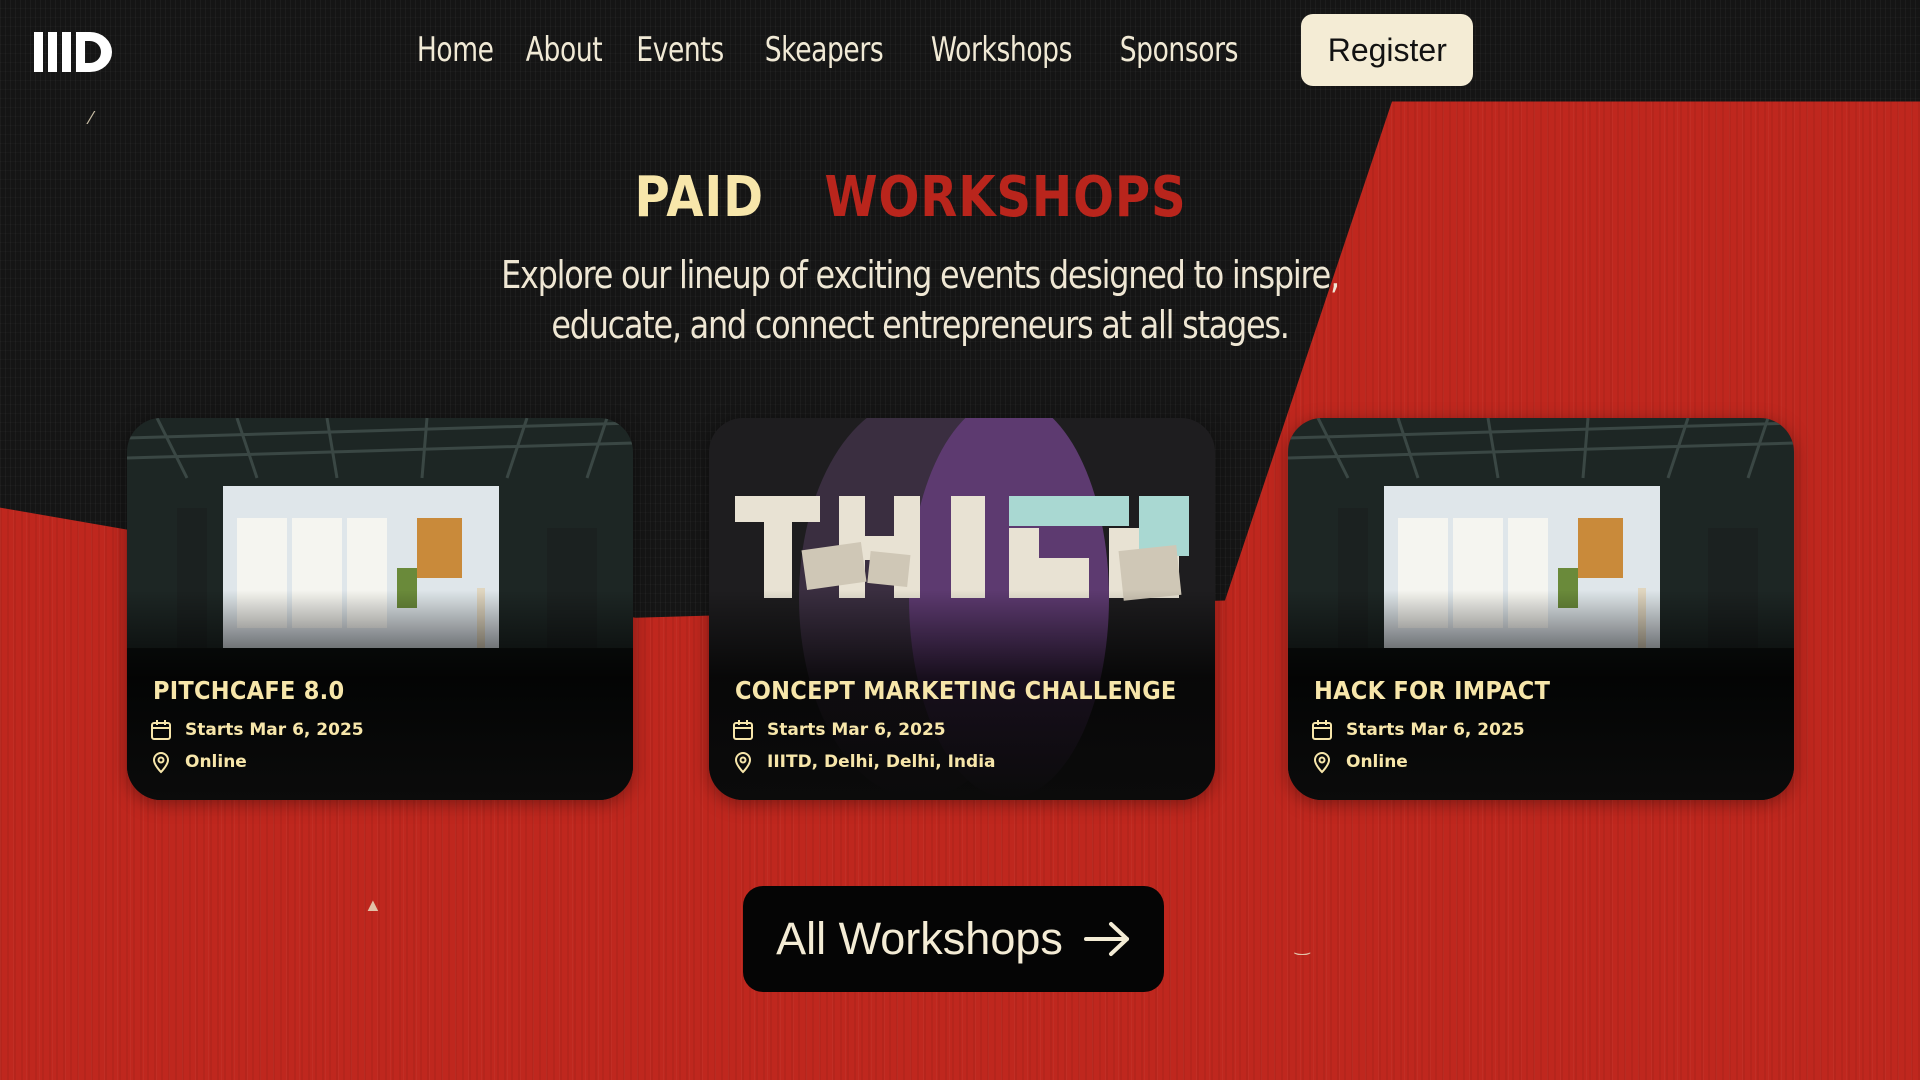 The height and width of the screenshot is (1080, 1920). Describe the element at coordinates (73, 52) in the screenshot. I see `logo-icon` at that location.